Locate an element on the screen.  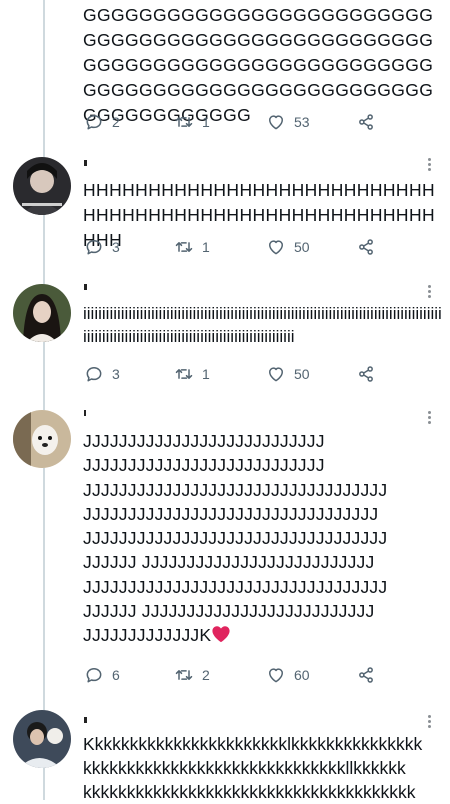
tweet-actions: 6 2 60 is located at coordinates (234, 675).